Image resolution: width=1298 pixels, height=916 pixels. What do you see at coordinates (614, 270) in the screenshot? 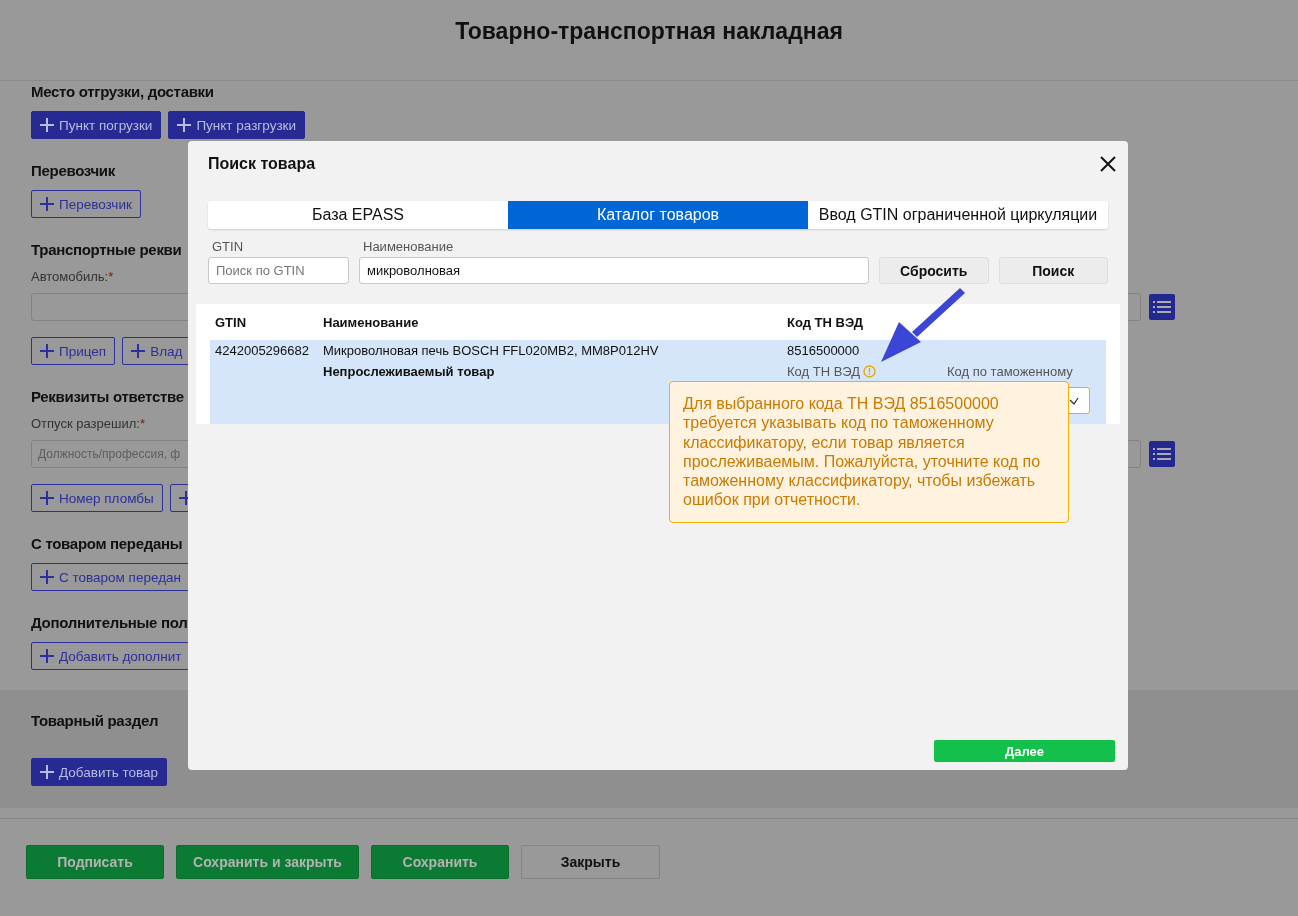
I see `input-field: микроволновая` at bounding box center [614, 270].